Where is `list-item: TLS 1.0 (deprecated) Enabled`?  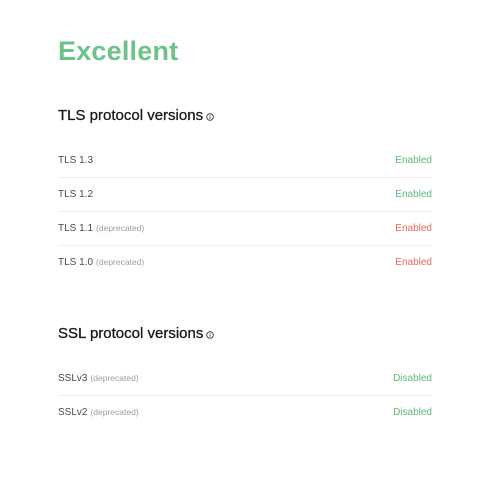 list-item: TLS 1.0 (deprecated) Enabled is located at coordinates (245, 262).